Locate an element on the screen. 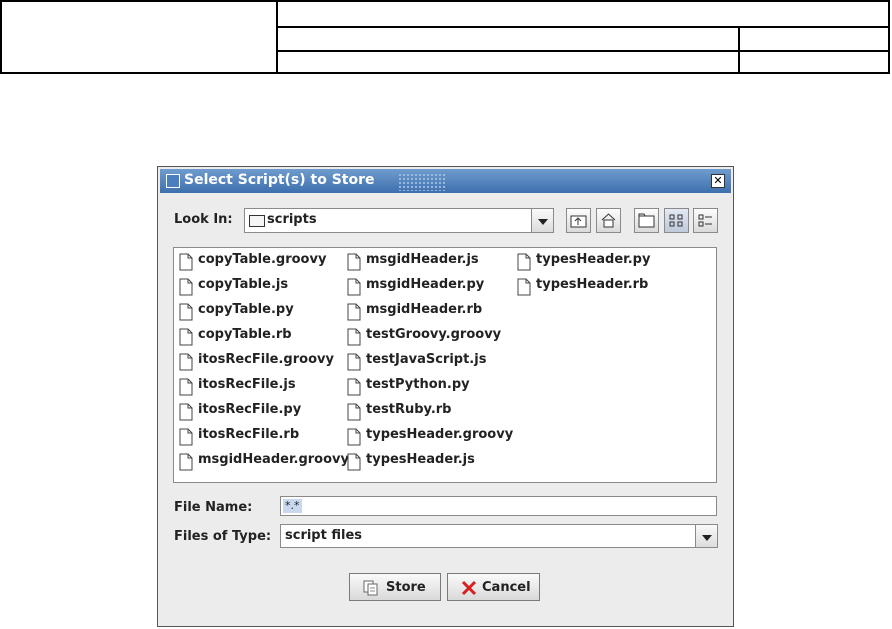 The height and width of the screenshot is (629, 892). file-name-input: *.* is located at coordinates (498, 506).